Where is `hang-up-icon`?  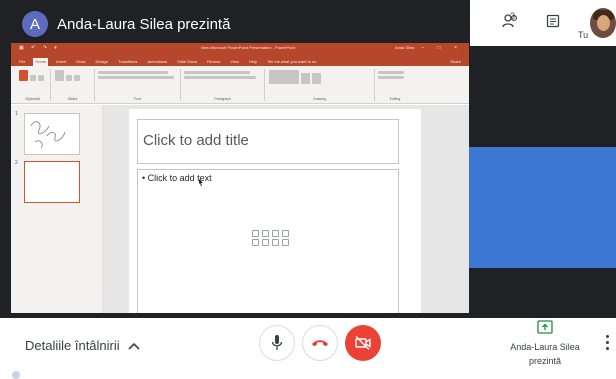 hang-up-icon is located at coordinates (320, 343).